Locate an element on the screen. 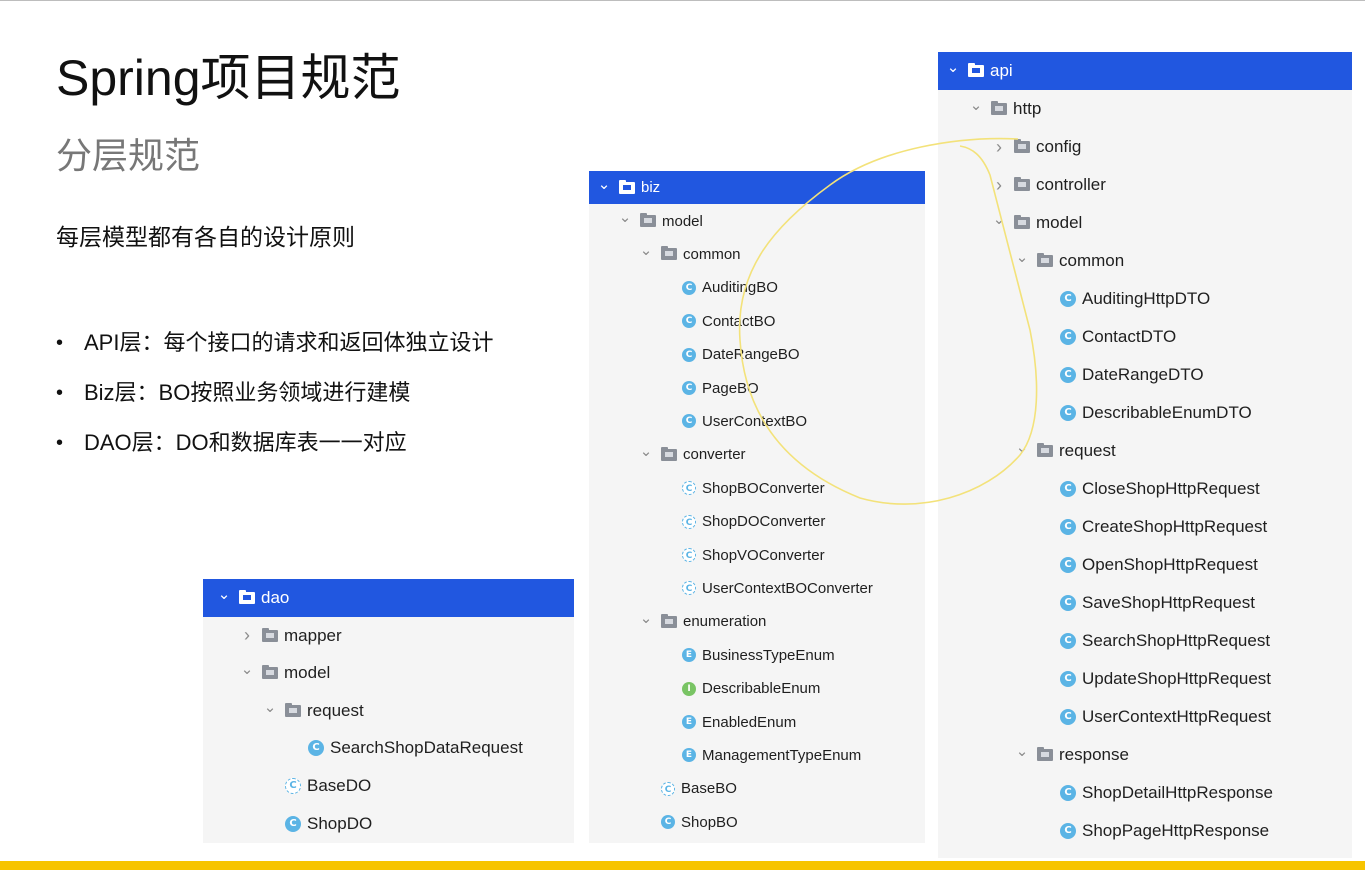 This screenshot has width=1365, height=870. tree-item-label: api is located at coordinates (1001, 70).